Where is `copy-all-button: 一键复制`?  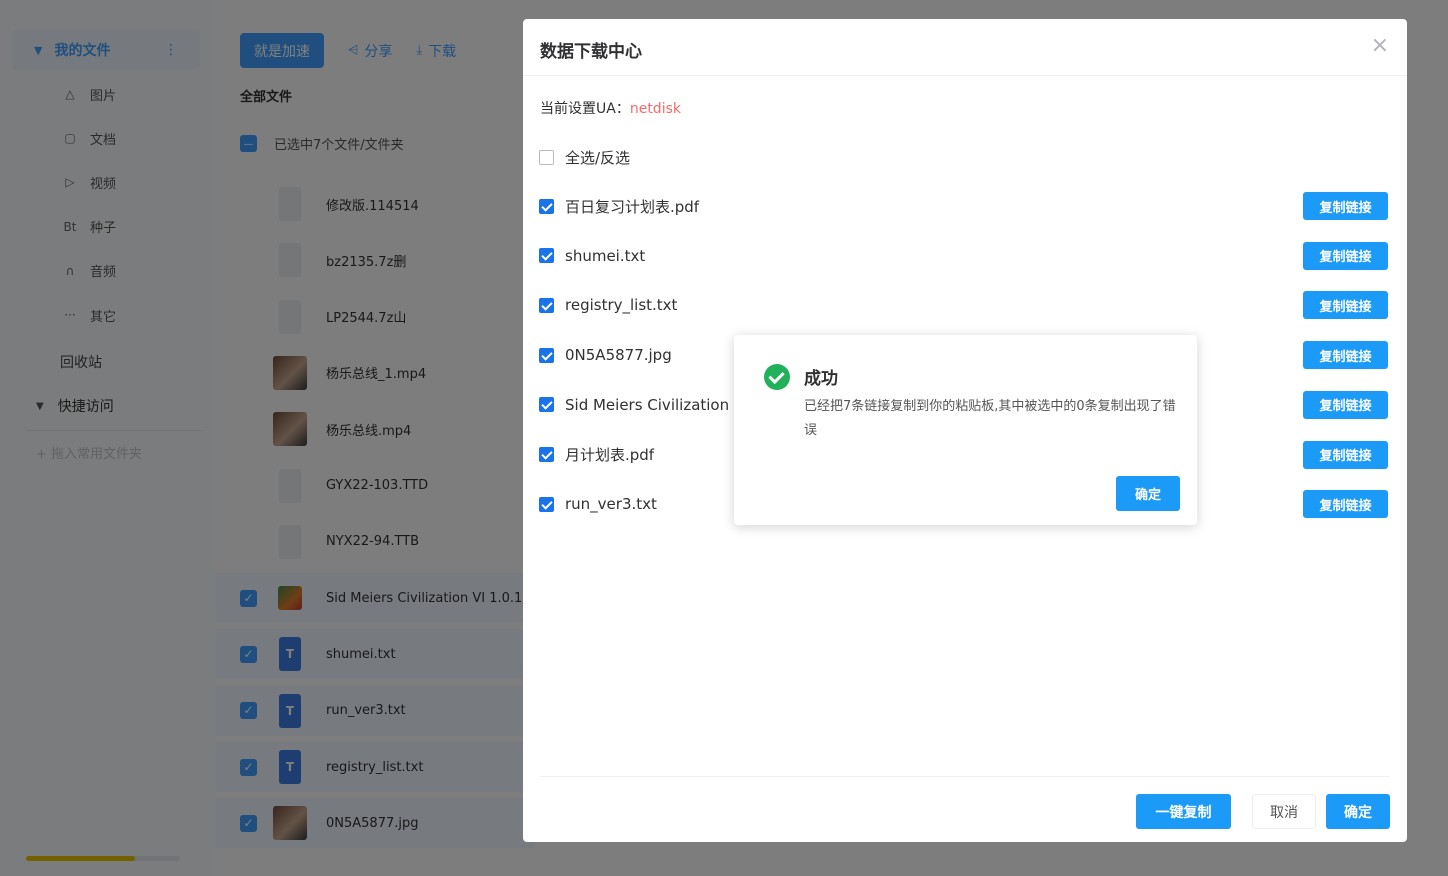 copy-all-button: 一键复制 is located at coordinates (1183, 811).